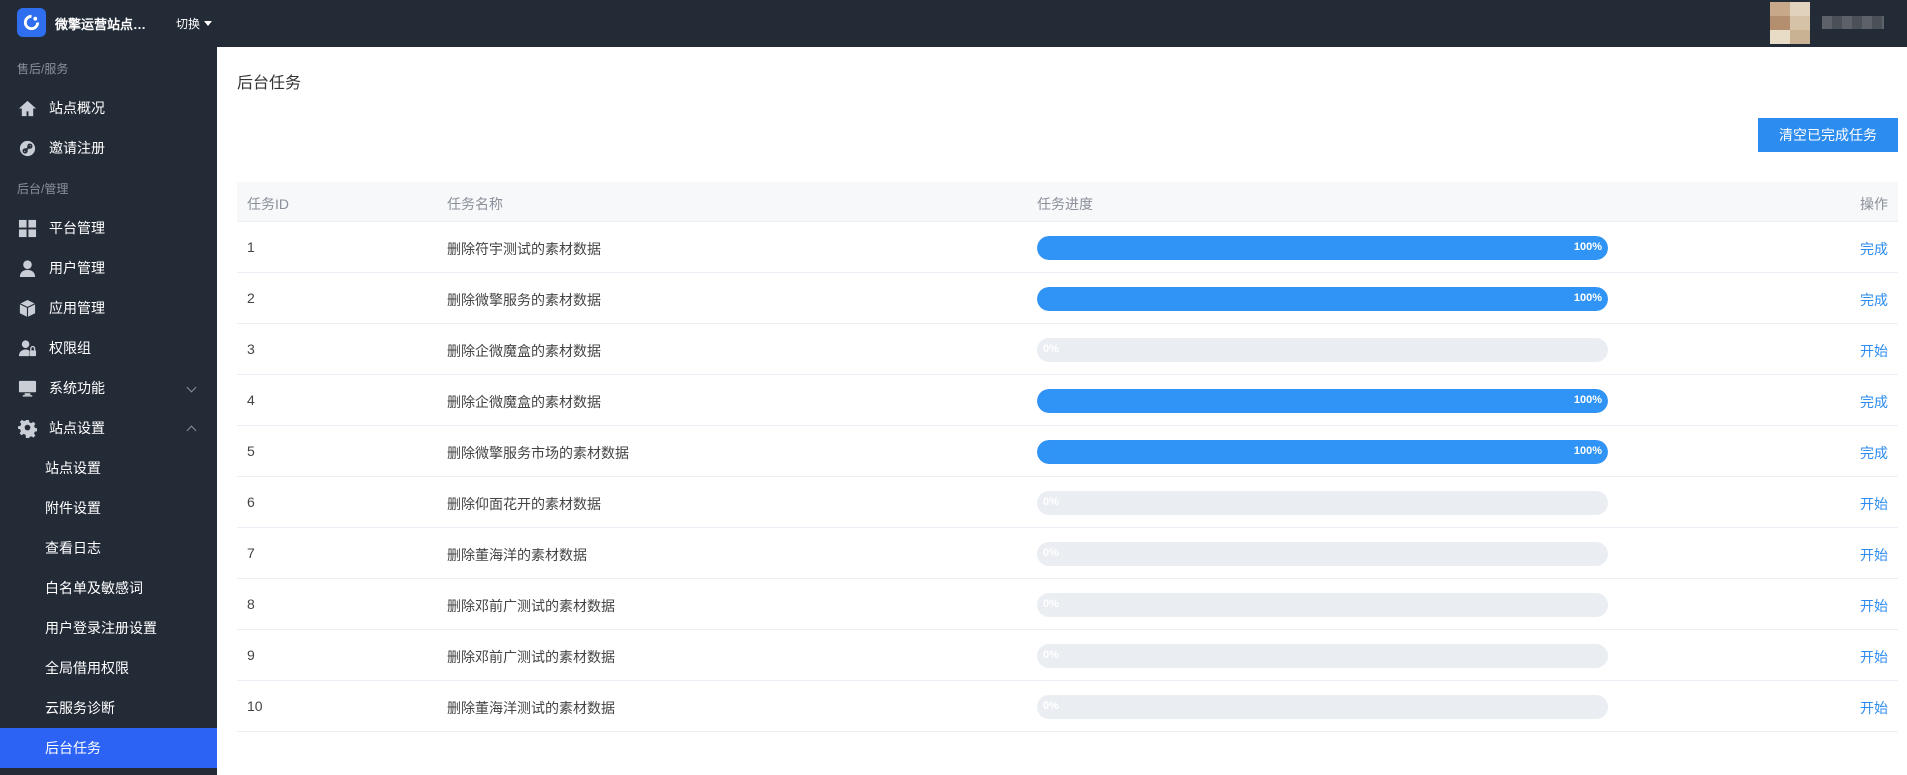 The height and width of the screenshot is (775, 1907). Describe the element at coordinates (251, 400) in the screenshot. I see `task-id: 4` at that location.